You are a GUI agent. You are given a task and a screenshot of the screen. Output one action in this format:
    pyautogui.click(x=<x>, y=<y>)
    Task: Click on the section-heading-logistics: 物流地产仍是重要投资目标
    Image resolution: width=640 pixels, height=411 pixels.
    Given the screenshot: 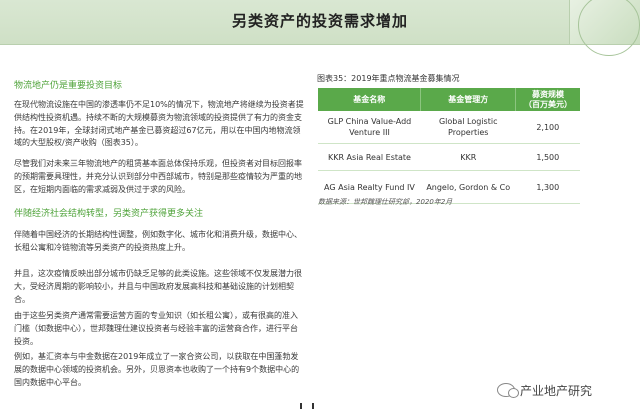 What is the action you would take?
    pyautogui.click(x=68, y=86)
    